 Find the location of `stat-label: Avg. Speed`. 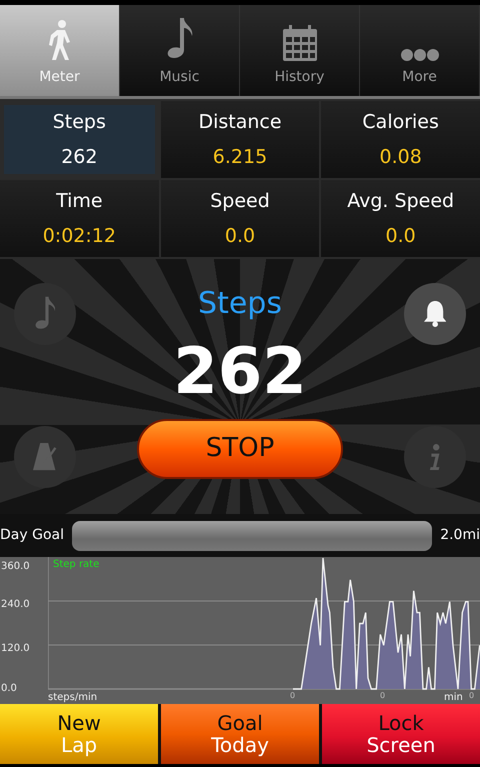

stat-label: Avg. Speed is located at coordinates (400, 201).